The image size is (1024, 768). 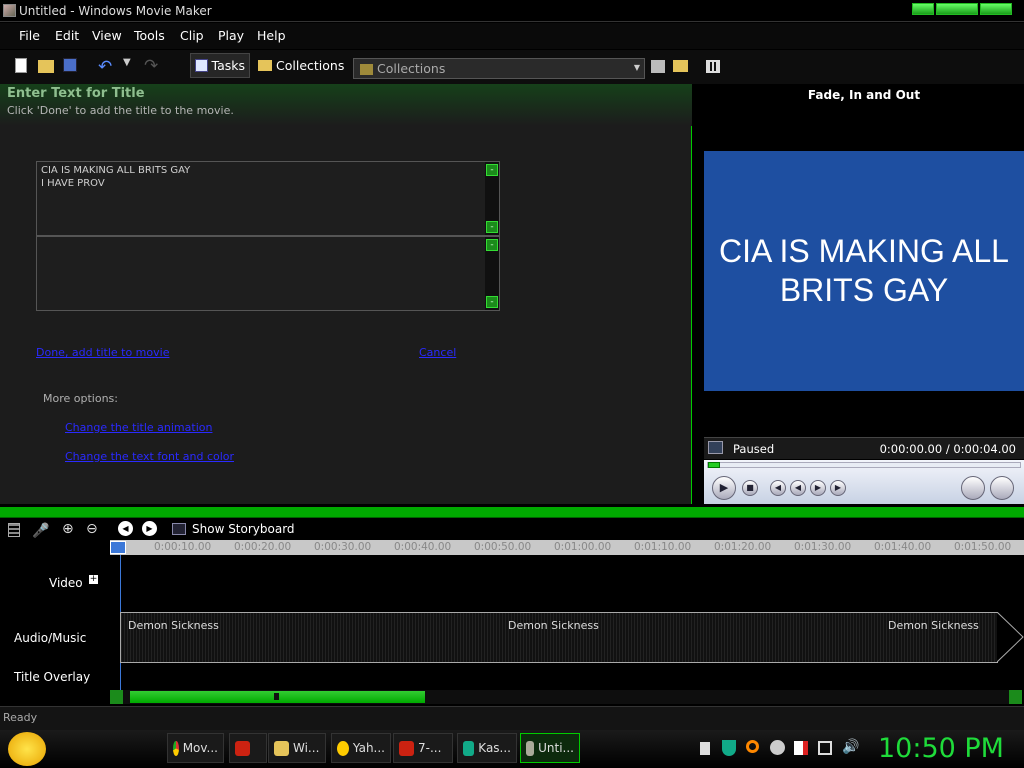 What do you see at coordinates (512, 36) in the screenshot?
I see `menu-bar: File Edit View Tools Clip Play Help` at bounding box center [512, 36].